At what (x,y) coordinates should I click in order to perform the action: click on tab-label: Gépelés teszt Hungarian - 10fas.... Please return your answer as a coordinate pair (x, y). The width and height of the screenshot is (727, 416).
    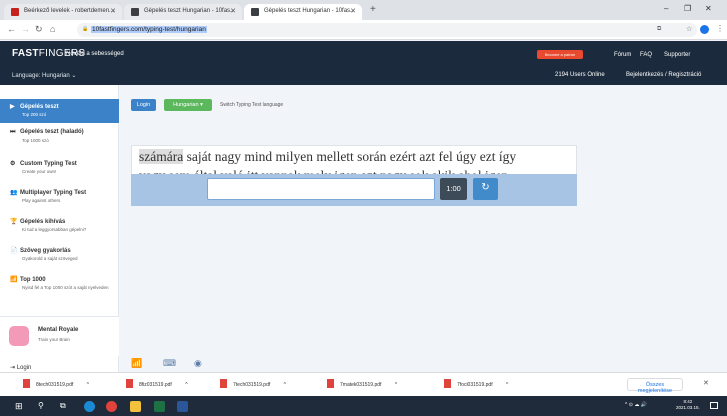
    Looking at the image, I should click on (310, 11).